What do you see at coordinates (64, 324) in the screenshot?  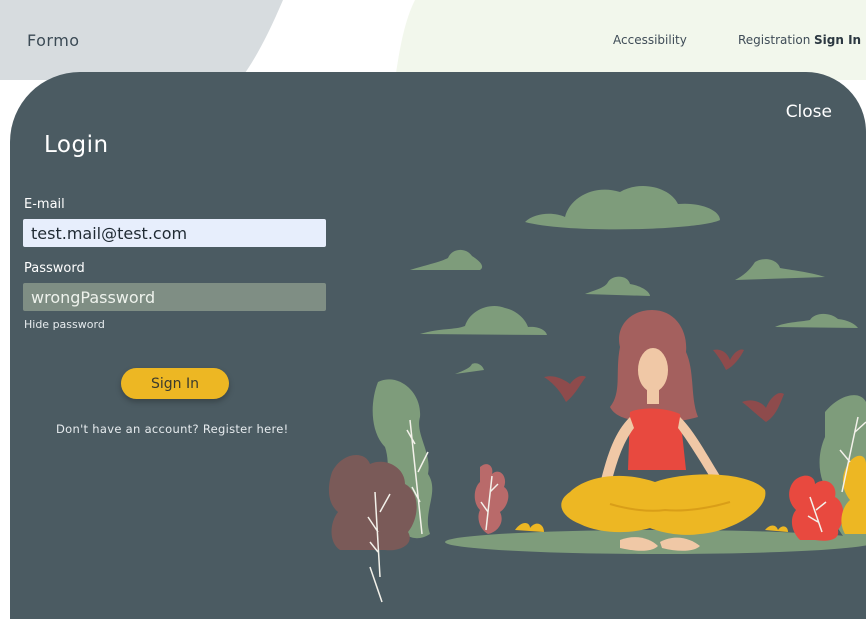 I see `hide-password-toggle: Hide password` at bounding box center [64, 324].